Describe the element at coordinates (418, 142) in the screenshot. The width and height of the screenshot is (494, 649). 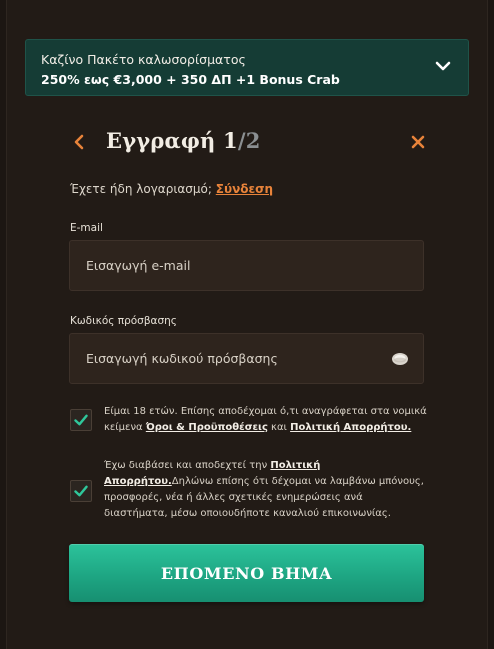
I see `close-icon` at that location.